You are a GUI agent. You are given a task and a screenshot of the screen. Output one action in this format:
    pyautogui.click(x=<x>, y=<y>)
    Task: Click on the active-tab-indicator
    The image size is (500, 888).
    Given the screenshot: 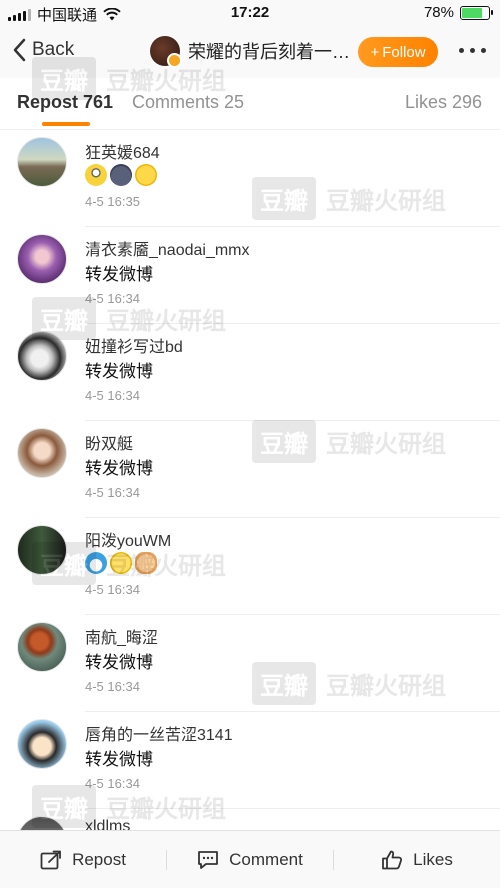 What is the action you would take?
    pyautogui.click(x=66, y=124)
    